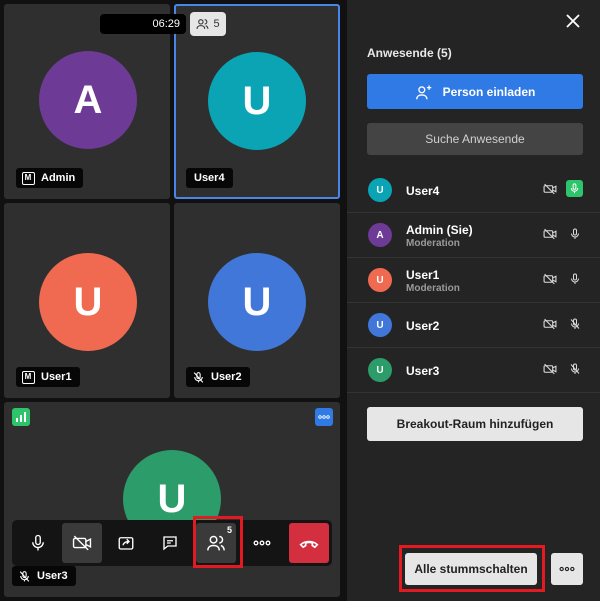  I want to click on connection-signal-icon, so click(21, 417).